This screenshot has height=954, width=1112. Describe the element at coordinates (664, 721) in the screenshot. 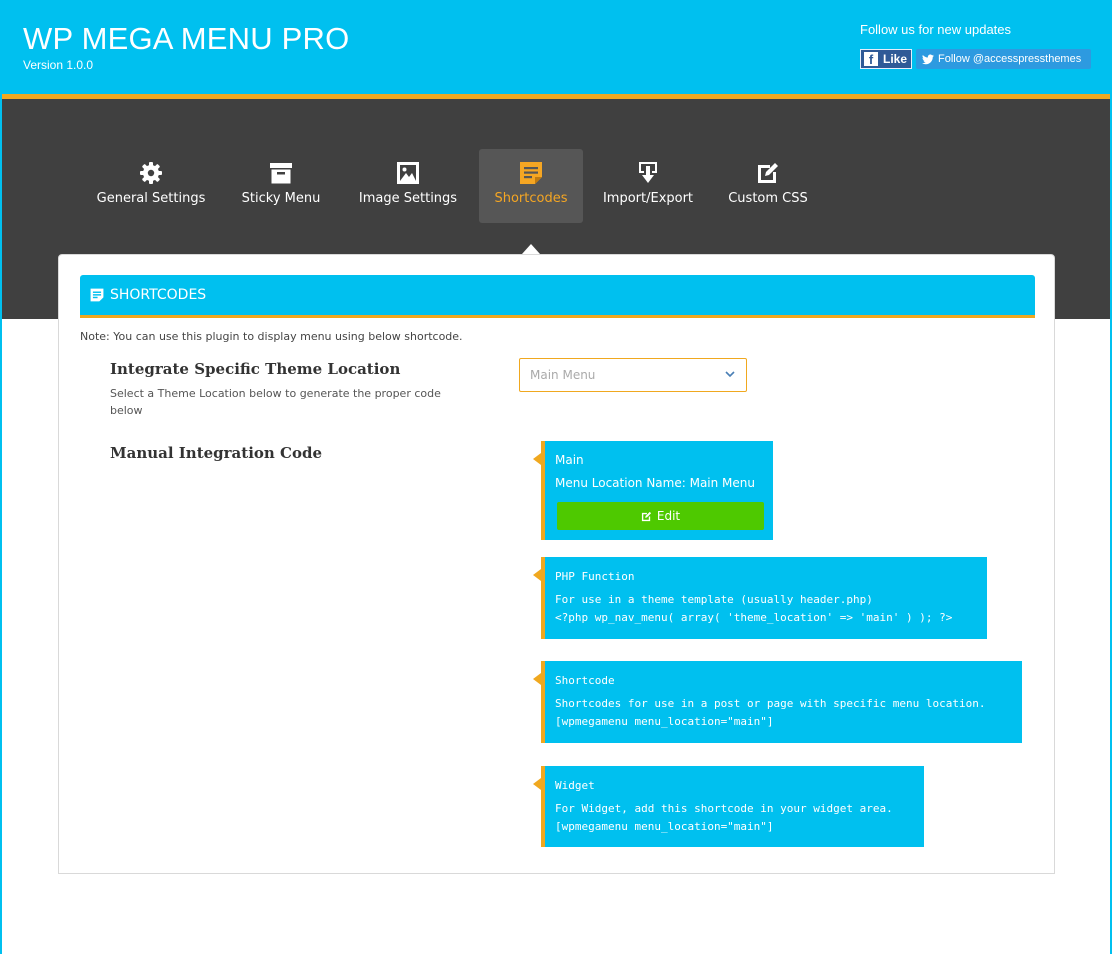

I see `shortcode-code: [wpmegamenu menu_location="main"]` at that location.